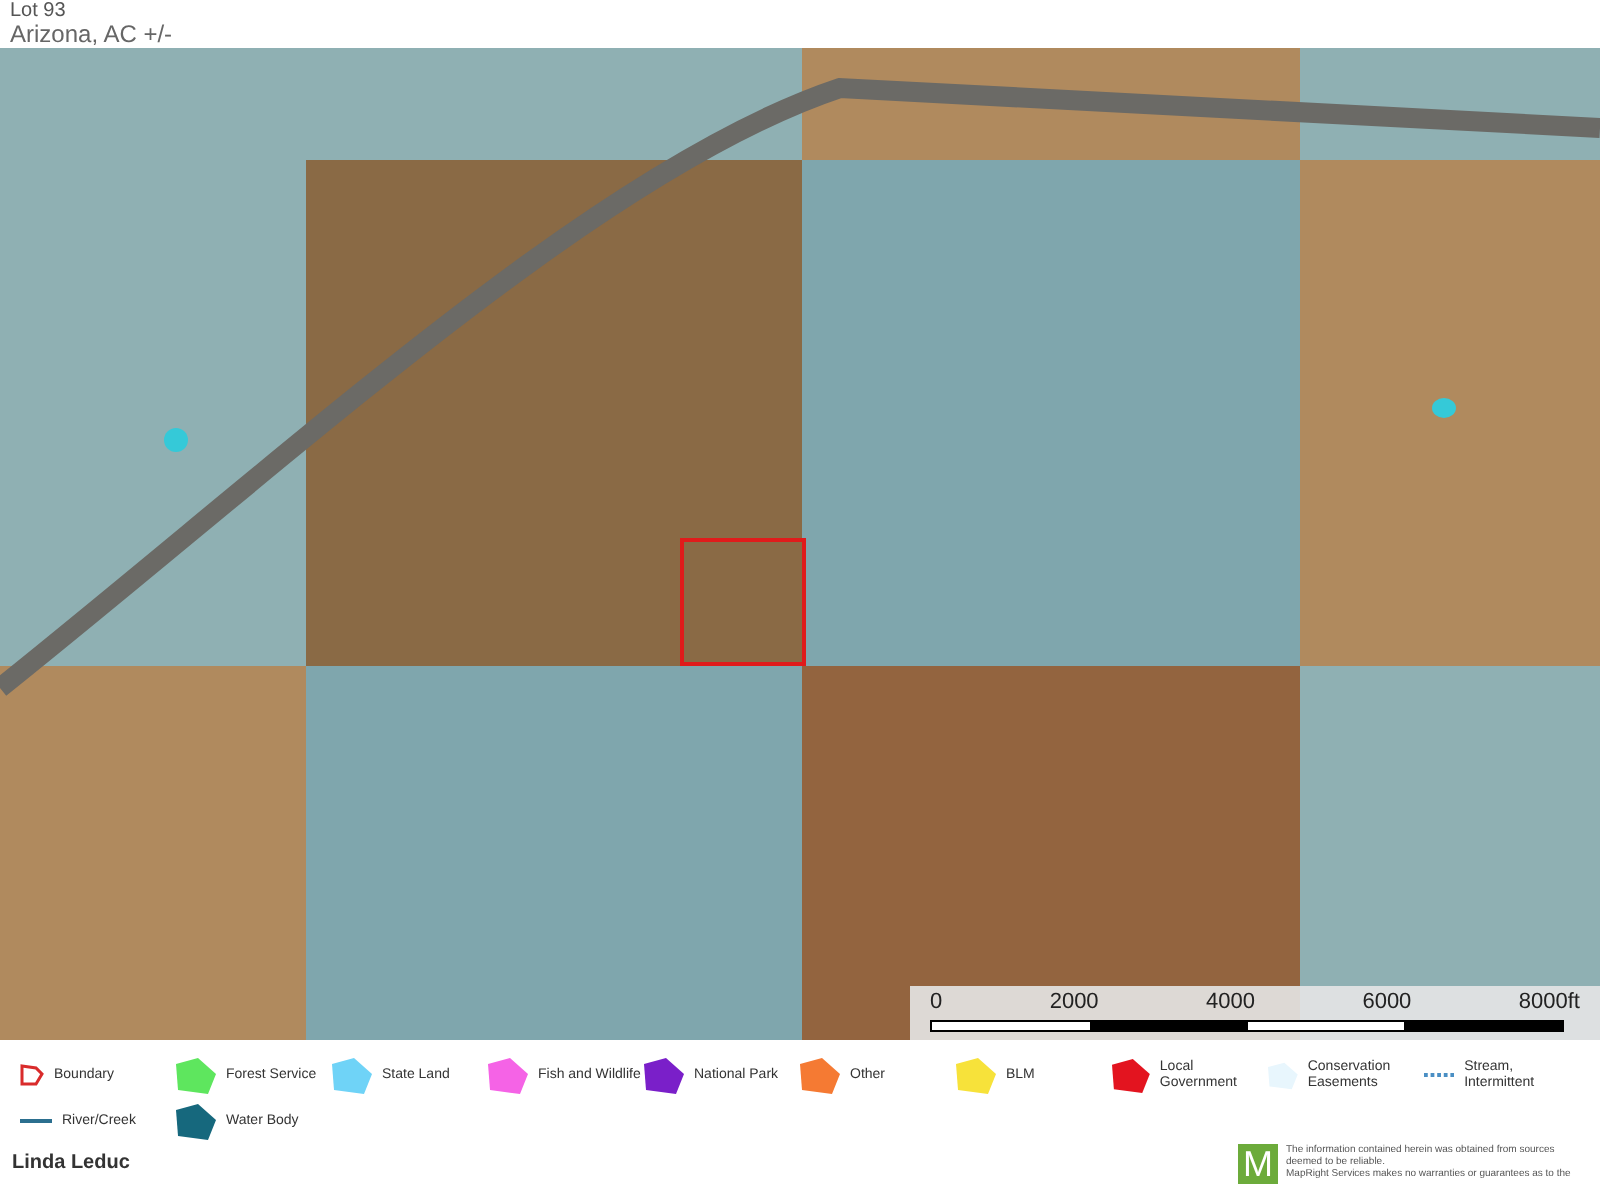 The height and width of the screenshot is (1200, 1600). What do you see at coordinates (1230, 1002) in the screenshot?
I see `scale-label: 4000` at bounding box center [1230, 1002].